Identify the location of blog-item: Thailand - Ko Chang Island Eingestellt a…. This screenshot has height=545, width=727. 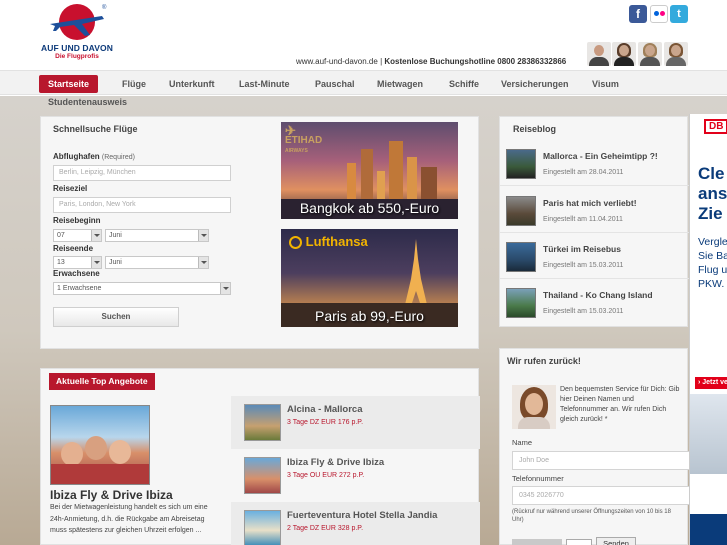
(594, 302).